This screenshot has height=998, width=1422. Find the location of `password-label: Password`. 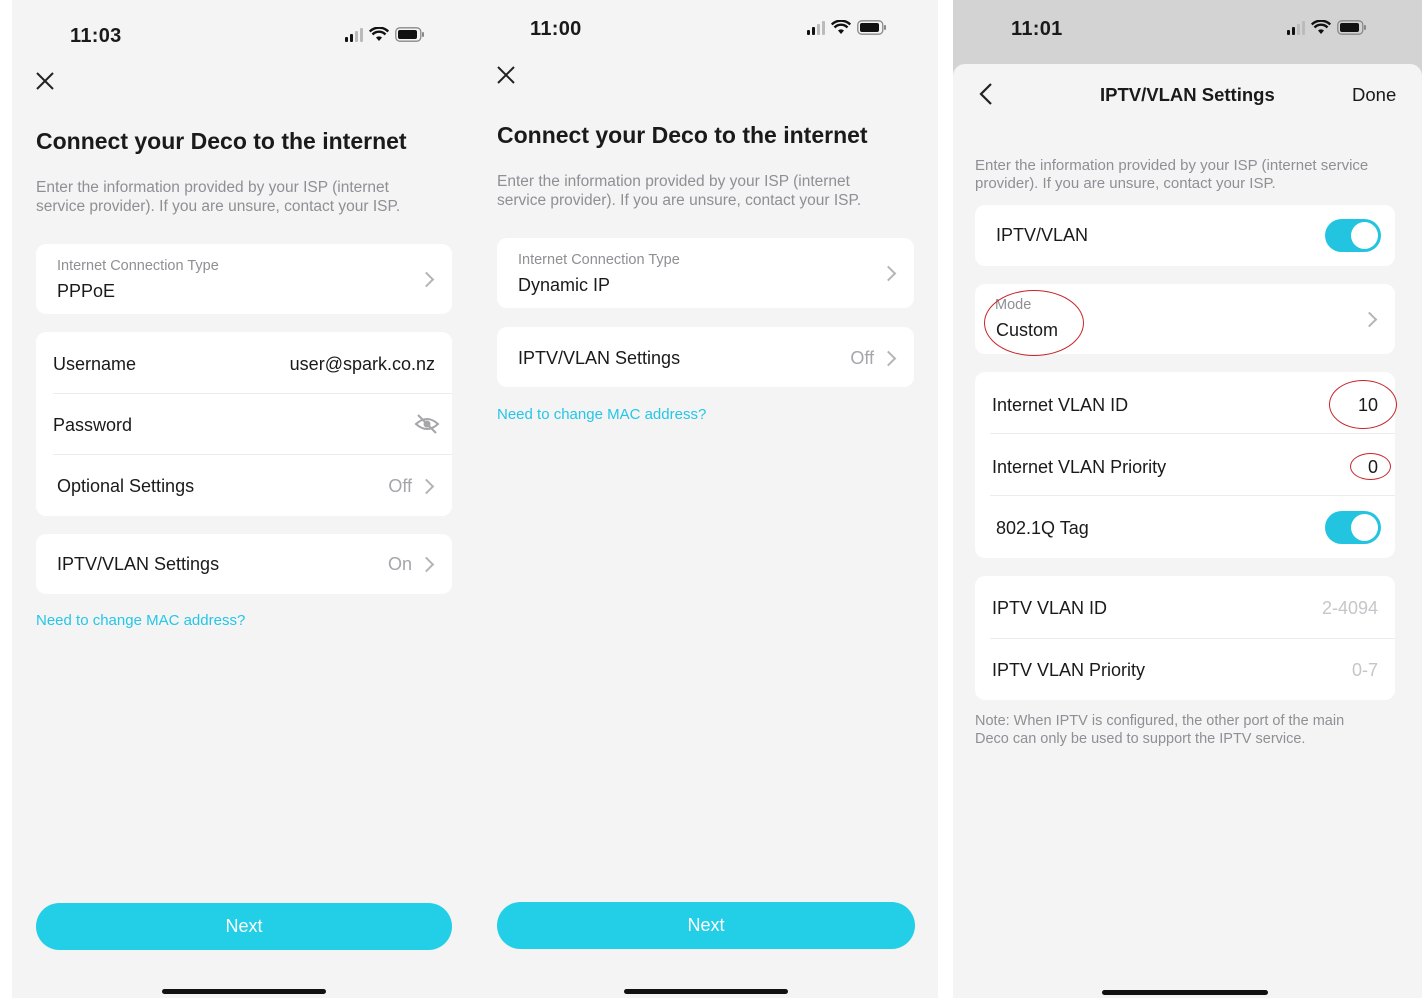

password-label: Password is located at coordinates (93, 425).